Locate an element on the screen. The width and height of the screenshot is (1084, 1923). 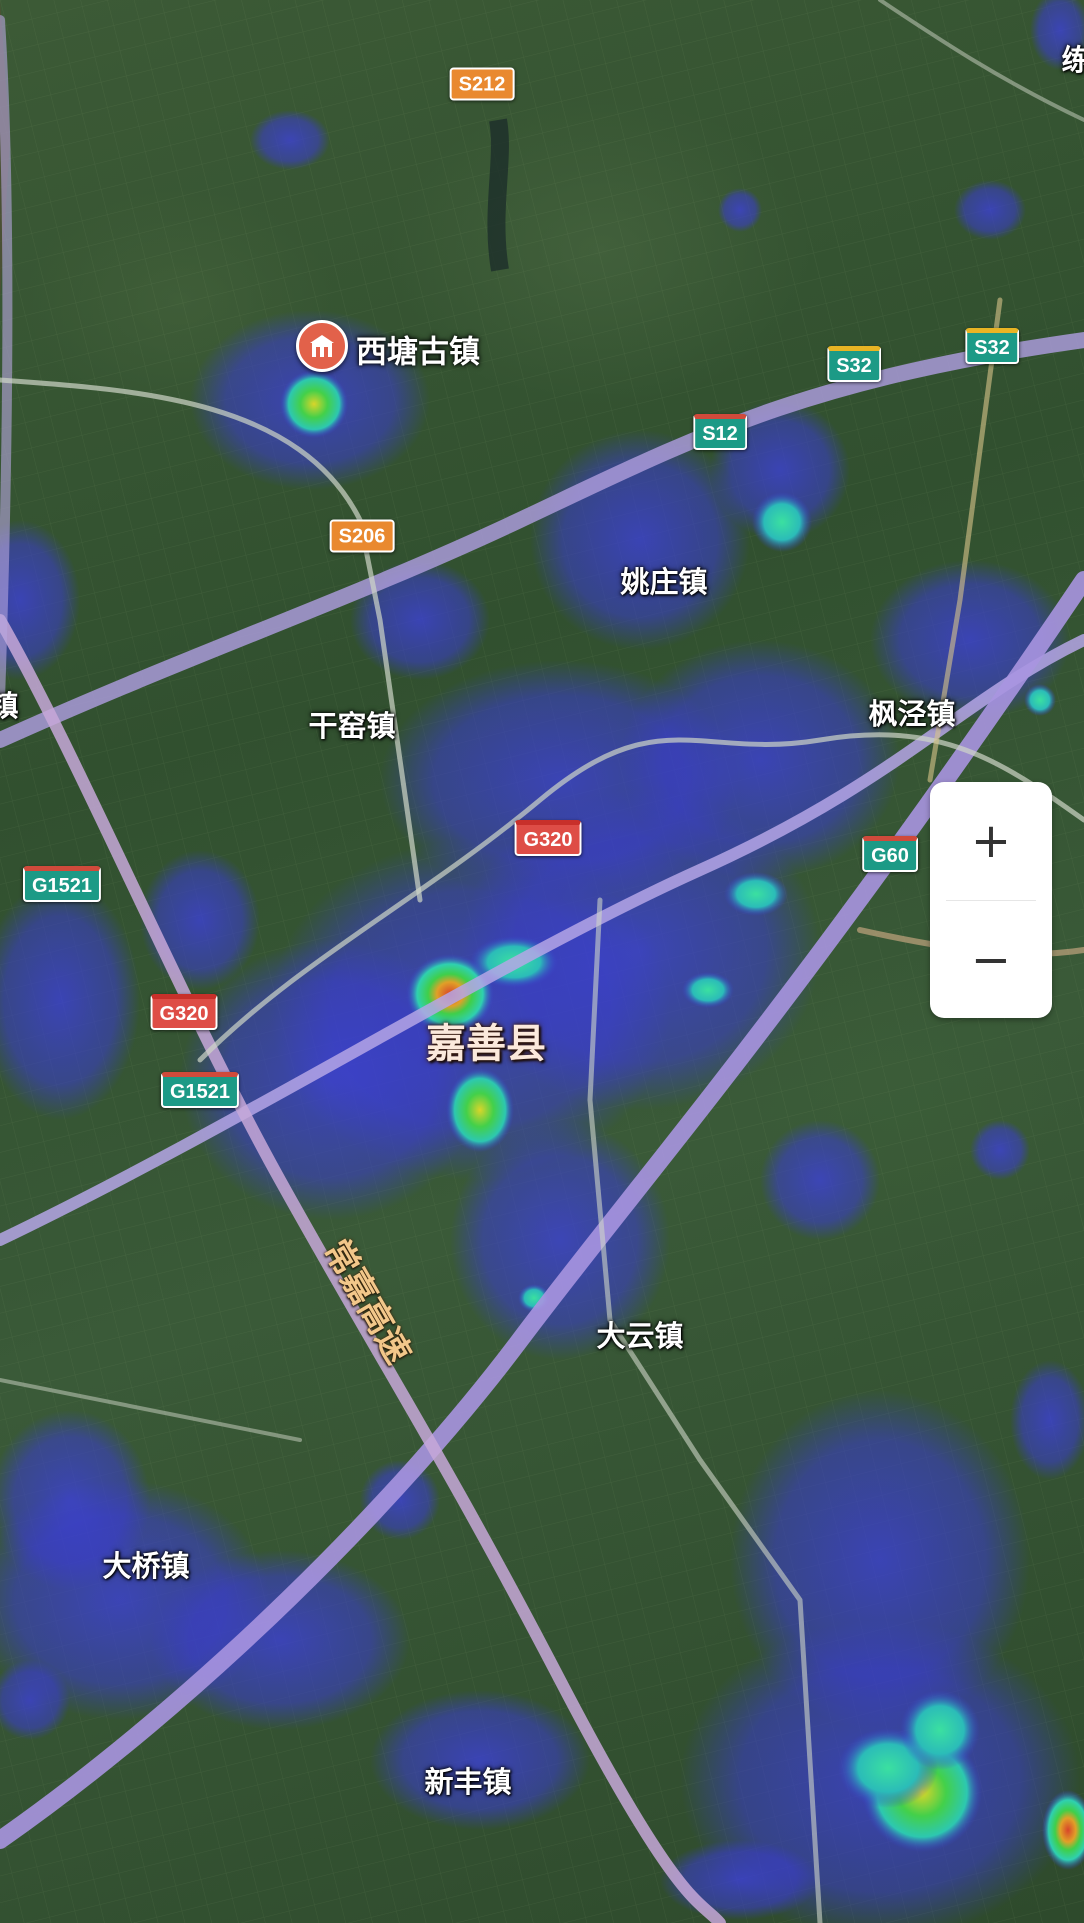
place-label-daqiao: 大桥镇 is located at coordinates (145, 1564).